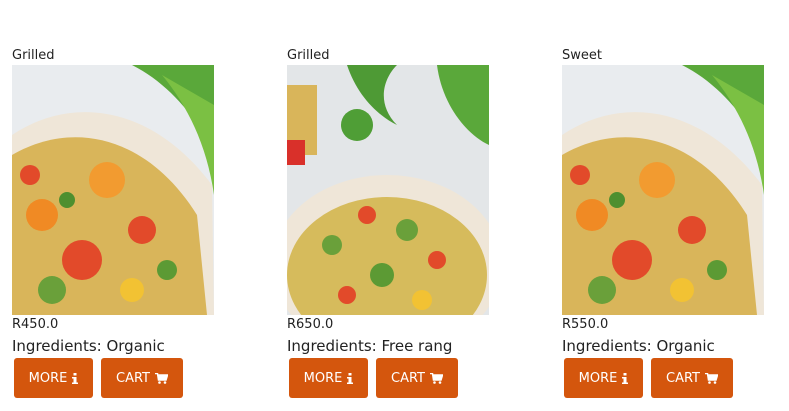  I want to click on product-price: R650.0, so click(310, 324).